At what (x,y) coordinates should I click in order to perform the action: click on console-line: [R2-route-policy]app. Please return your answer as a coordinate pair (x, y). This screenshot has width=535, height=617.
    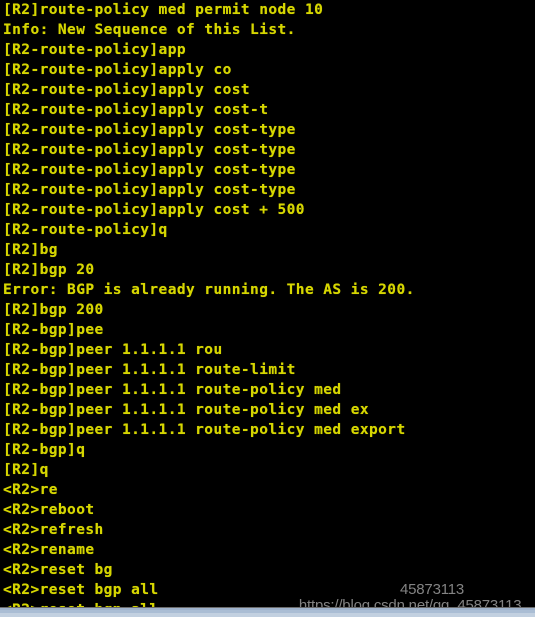
    Looking at the image, I should click on (94, 50).